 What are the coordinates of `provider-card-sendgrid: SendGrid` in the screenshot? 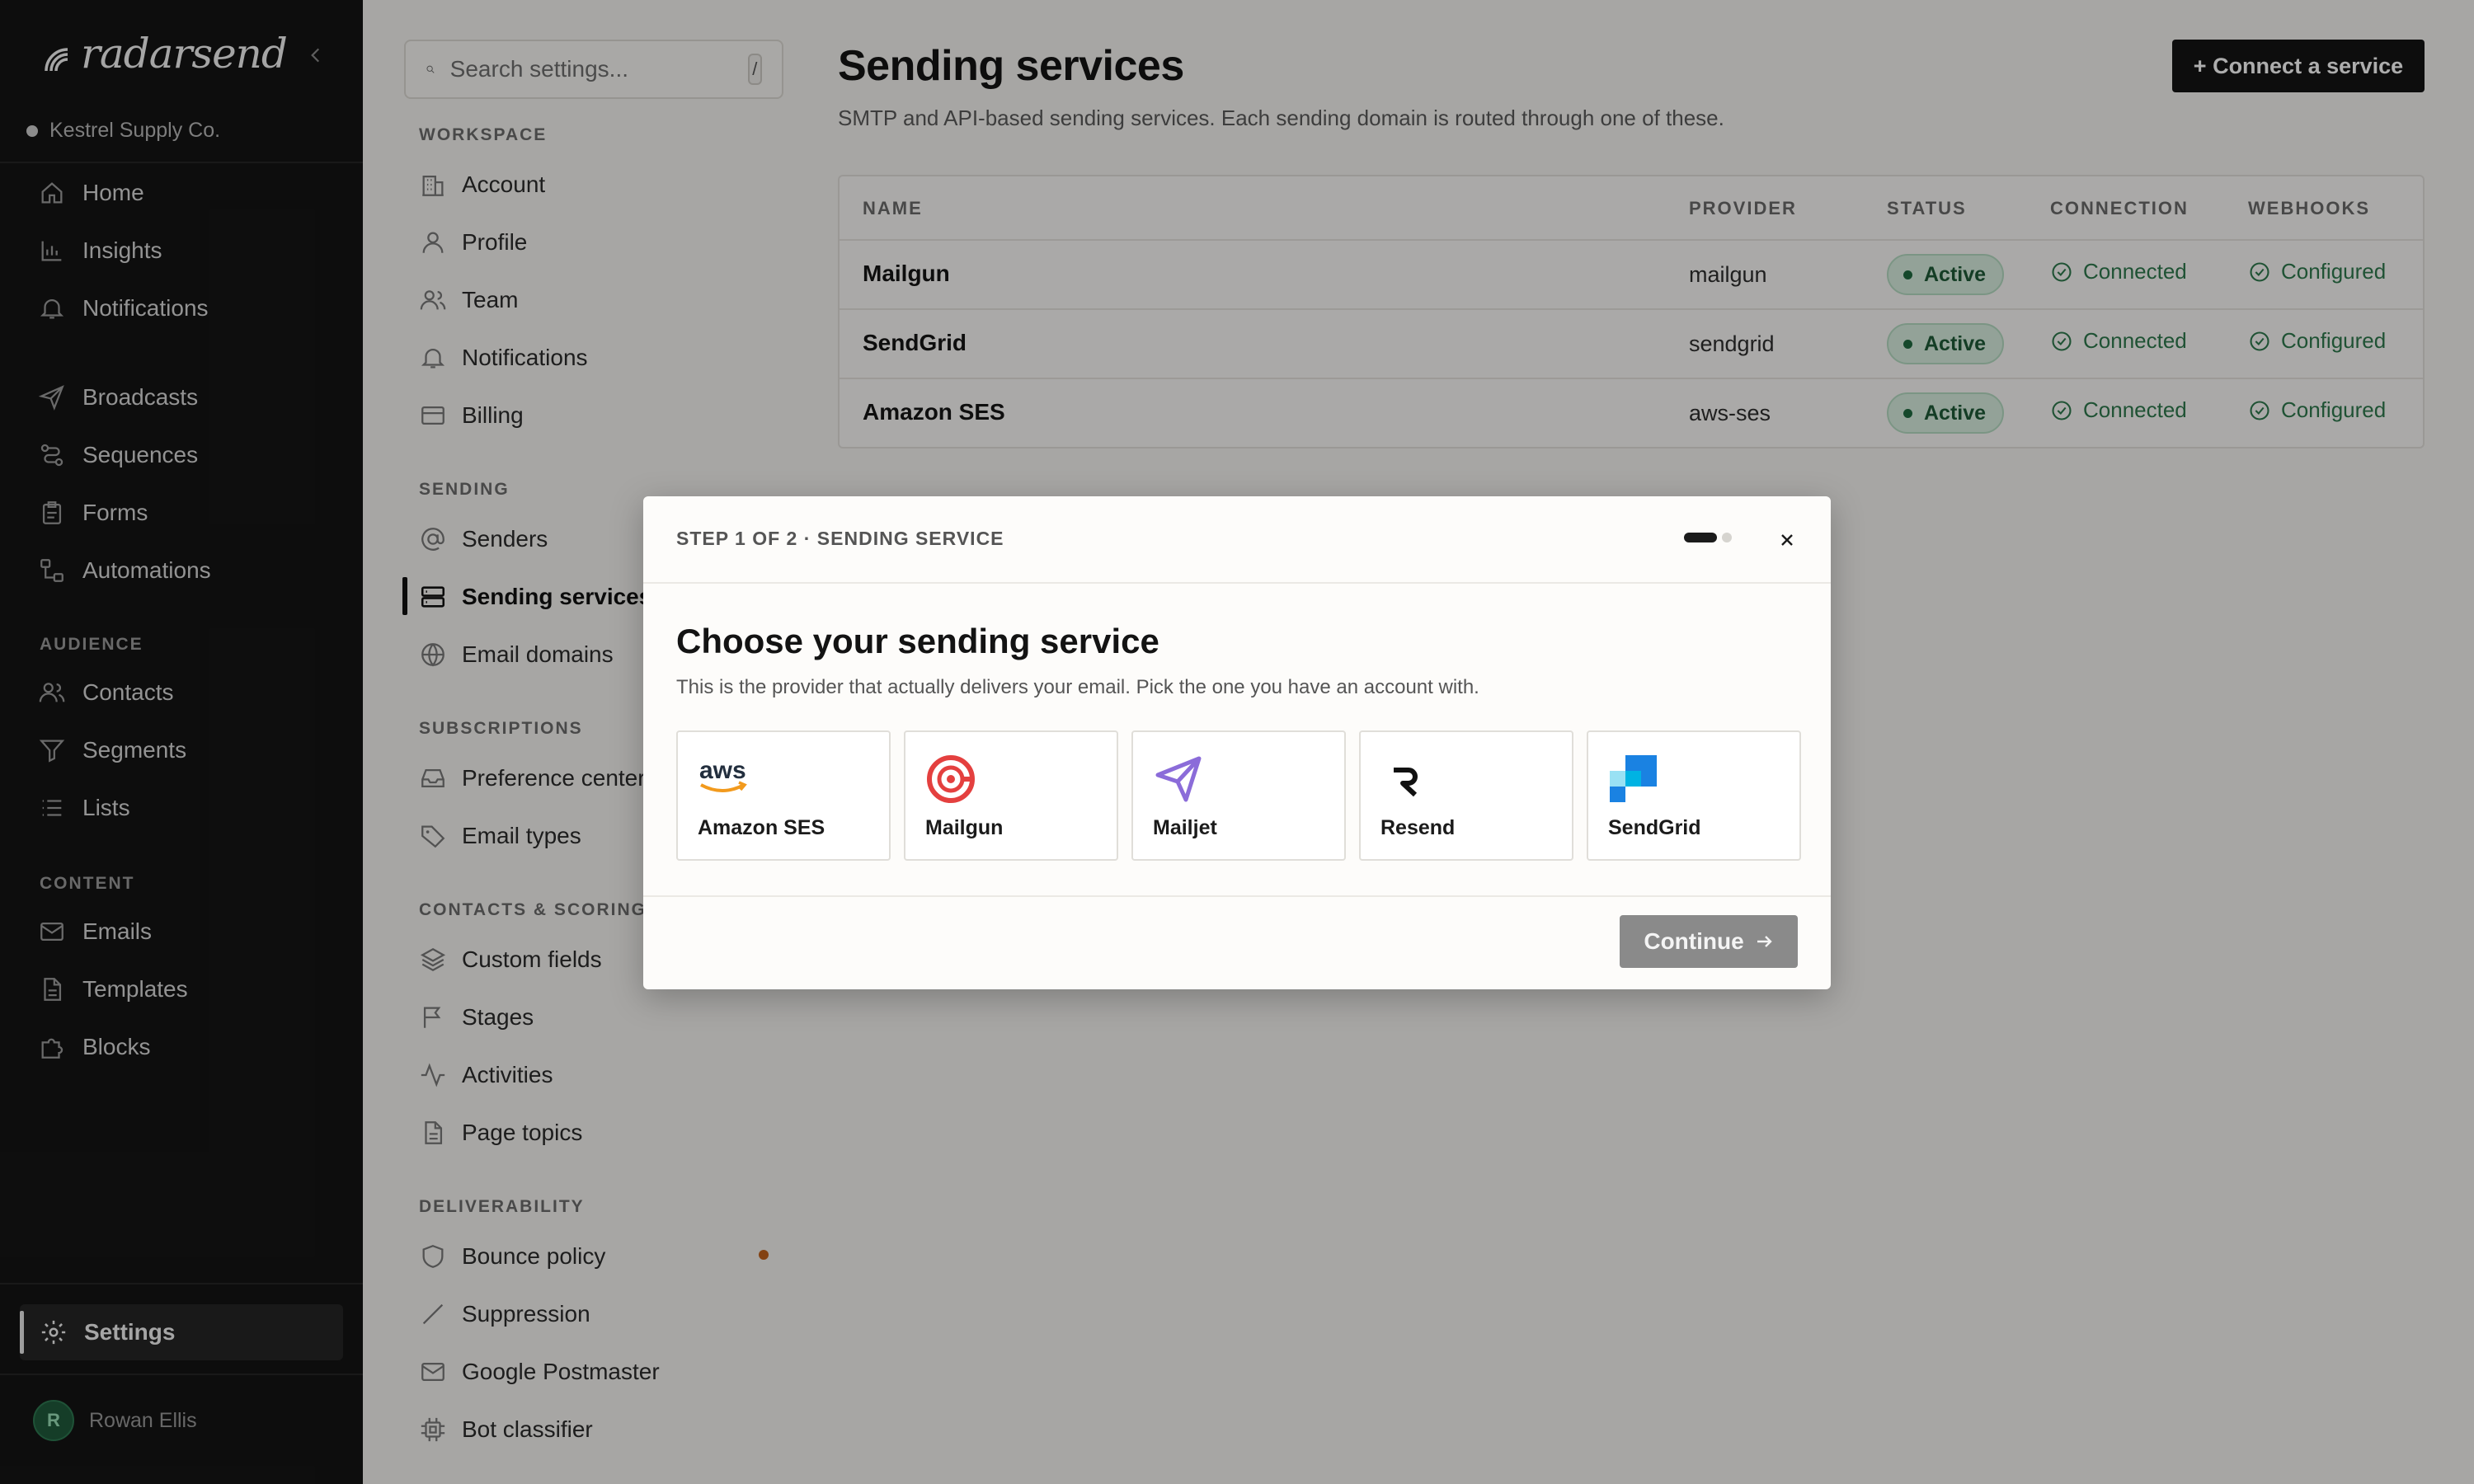 It's located at (1694, 796).